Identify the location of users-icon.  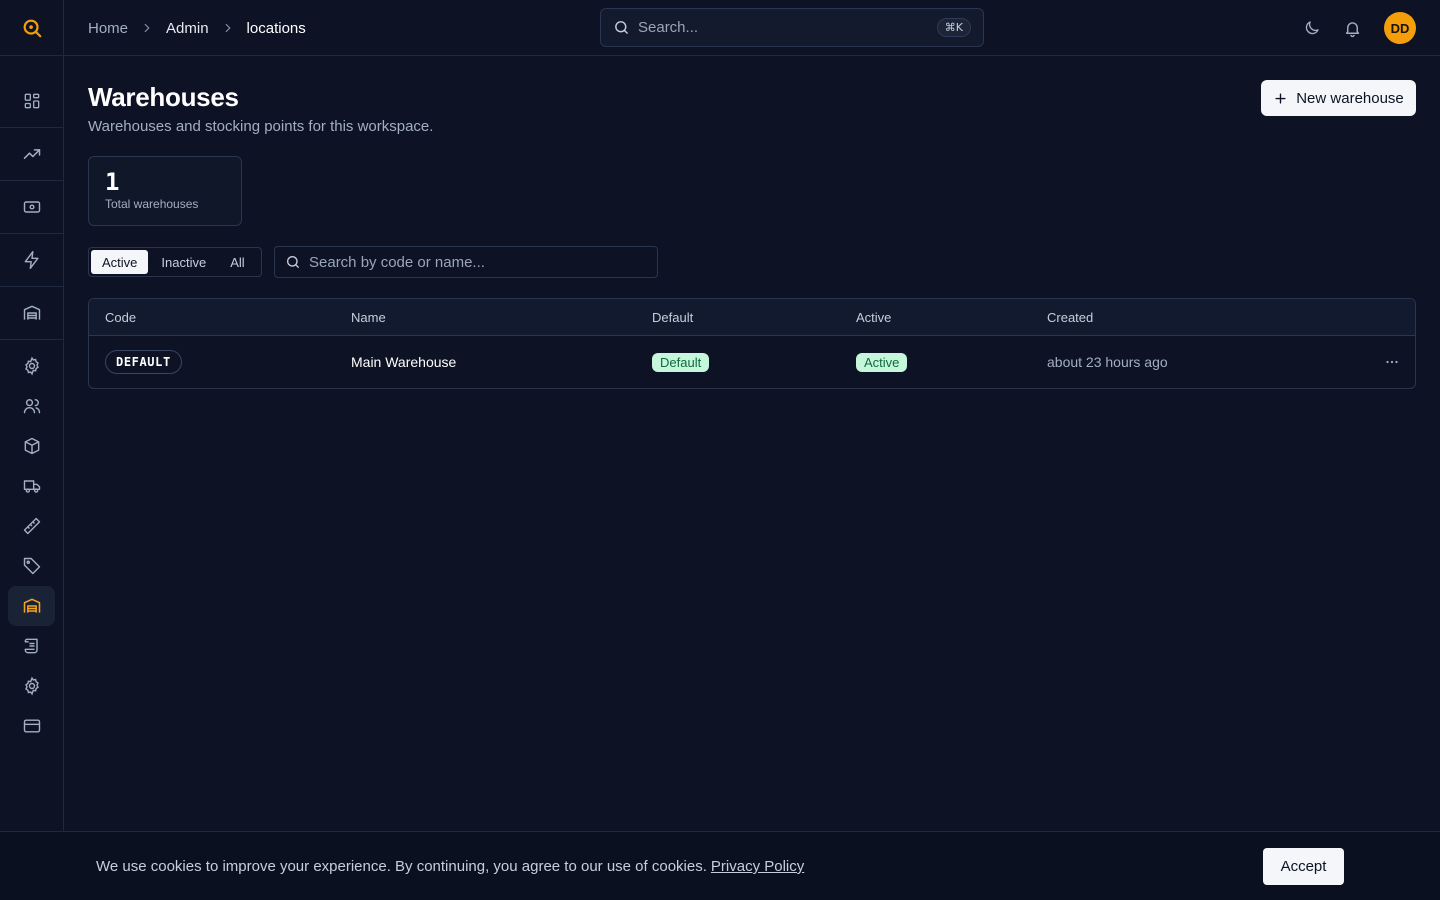
(31, 406).